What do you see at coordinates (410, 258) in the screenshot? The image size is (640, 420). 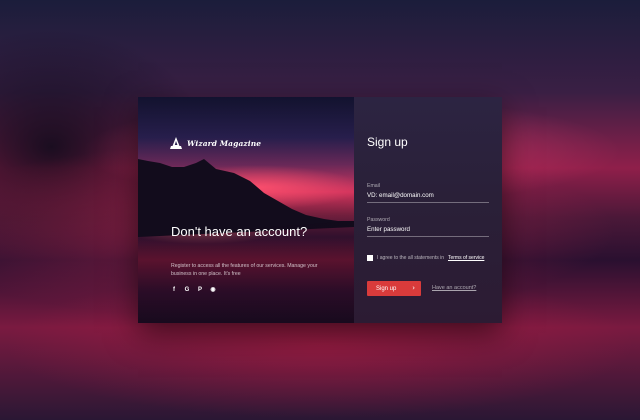 I see `terms-agreement-text: I agree to the all statements in` at bounding box center [410, 258].